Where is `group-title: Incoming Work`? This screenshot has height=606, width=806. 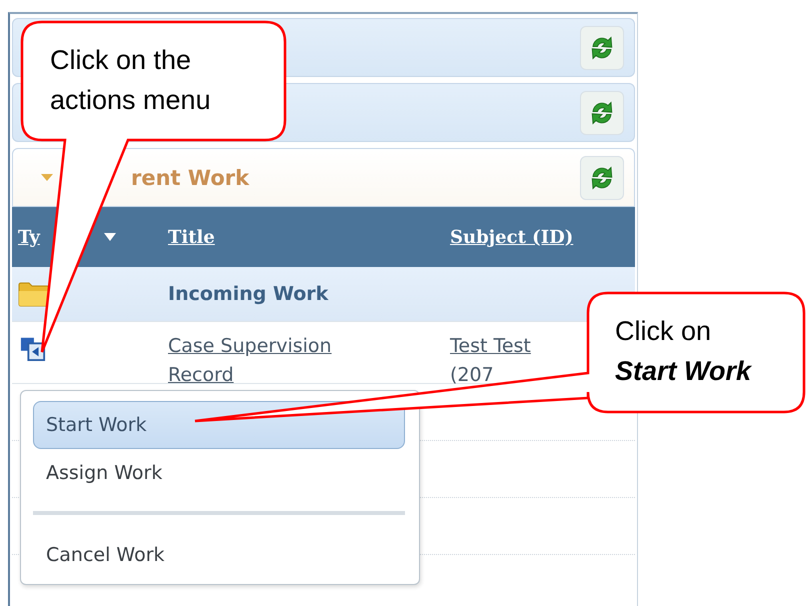
group-title: Incoming Work is located at coordinates (248, 294).